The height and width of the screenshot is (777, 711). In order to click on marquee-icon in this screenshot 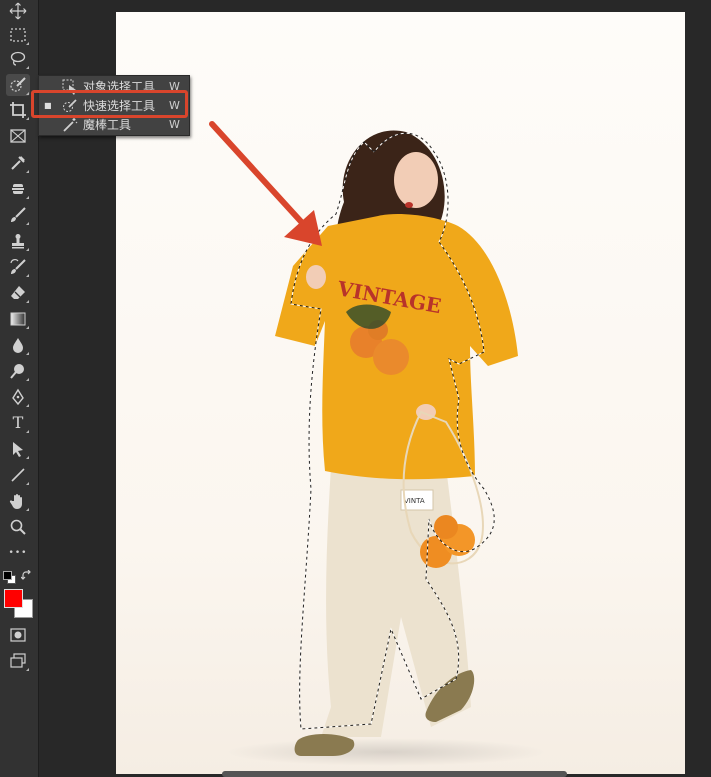, I will do `click(18, 35)`.